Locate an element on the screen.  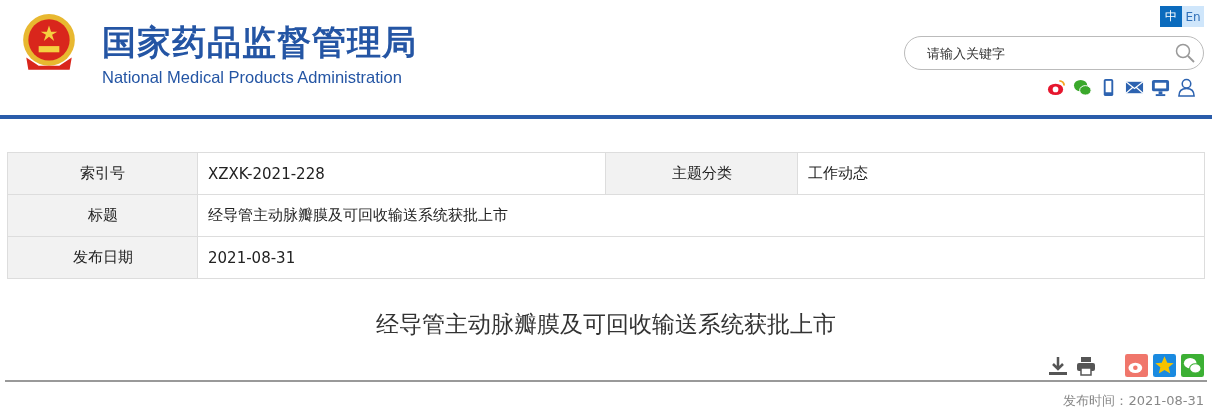
table-cell: 主题分类 is located at coordinates (702, 174).